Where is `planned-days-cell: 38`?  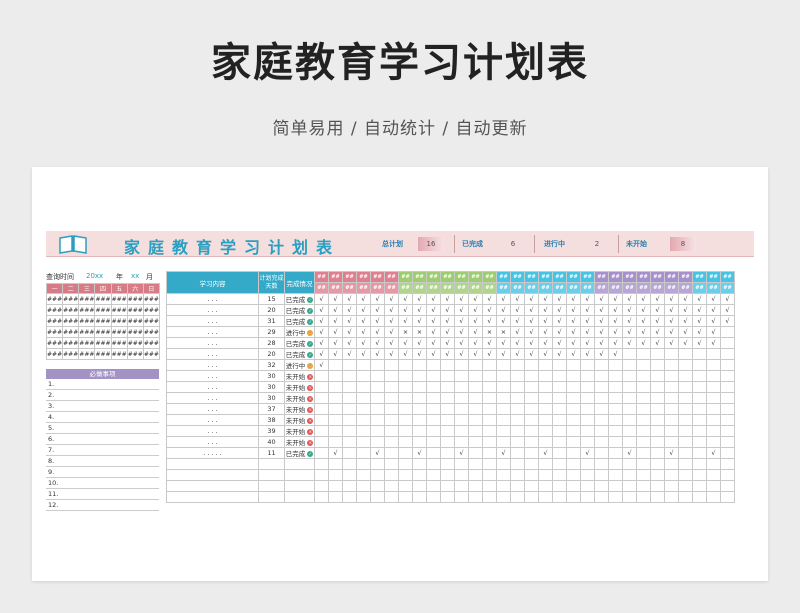
planned-days-cell: 38 is located at coordinates (271, 420).